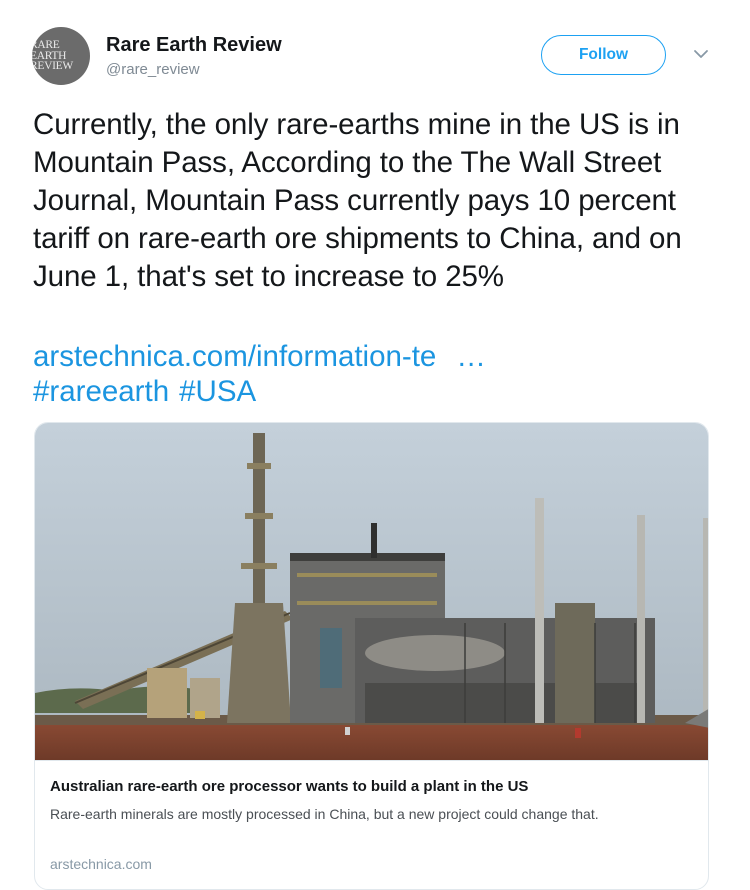 The width and height of the screenshot is (750, 890). What do you see at coordinates (217, 391) in the screenshot?
I see `hashtag-usa: #USA` at bounding box center [217, 391].